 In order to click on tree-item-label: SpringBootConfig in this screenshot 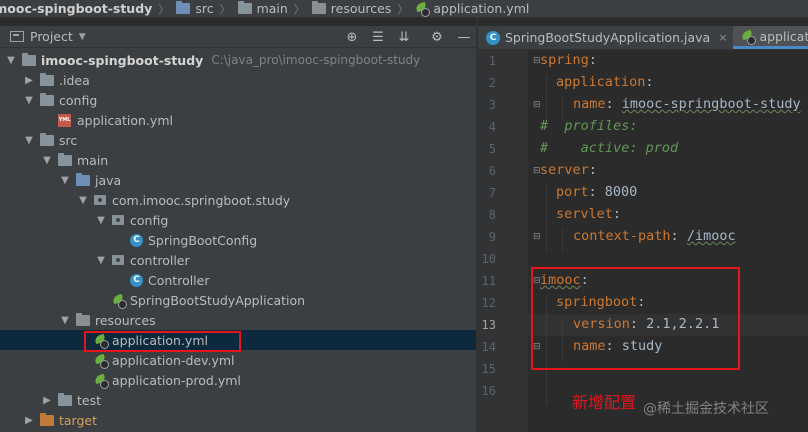, I will do `click(203, 240)`.